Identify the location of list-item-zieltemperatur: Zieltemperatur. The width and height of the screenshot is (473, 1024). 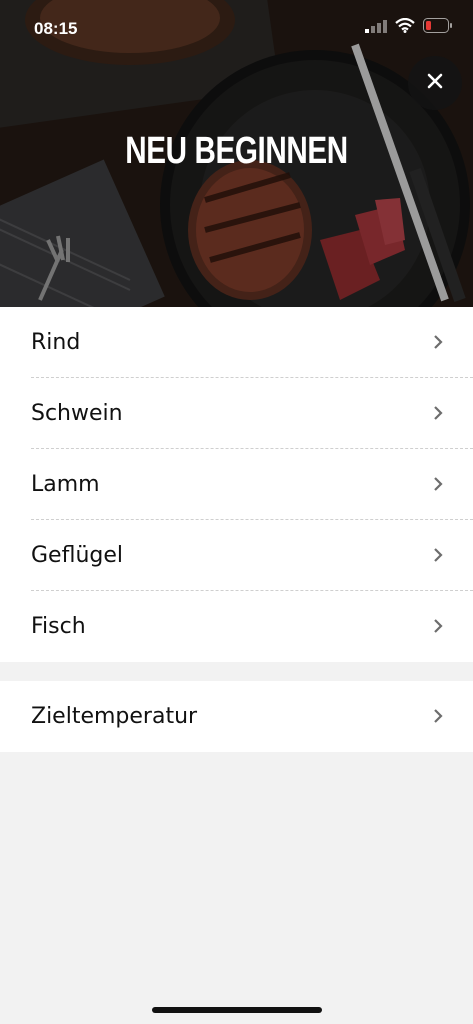
(236, 716).